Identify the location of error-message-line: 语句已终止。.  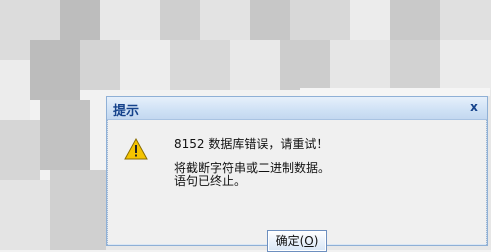
(210, 181).